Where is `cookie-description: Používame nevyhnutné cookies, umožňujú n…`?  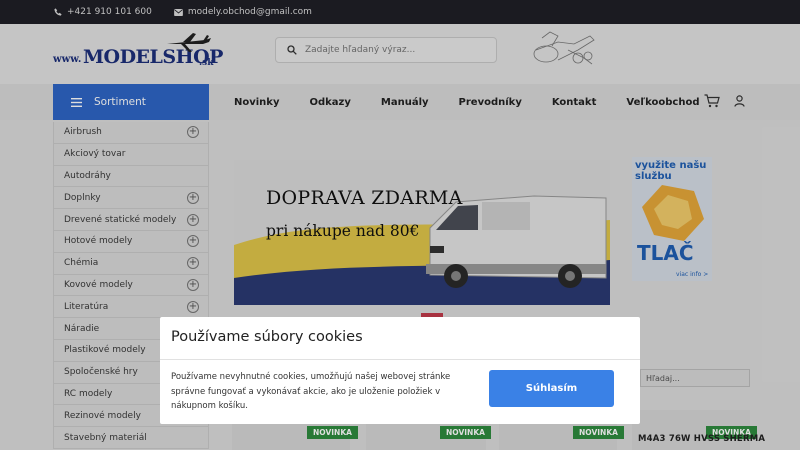 cookie-description: Používame nevyhnutné cookies, umožňujú n… is located at coordinates (311, 391).